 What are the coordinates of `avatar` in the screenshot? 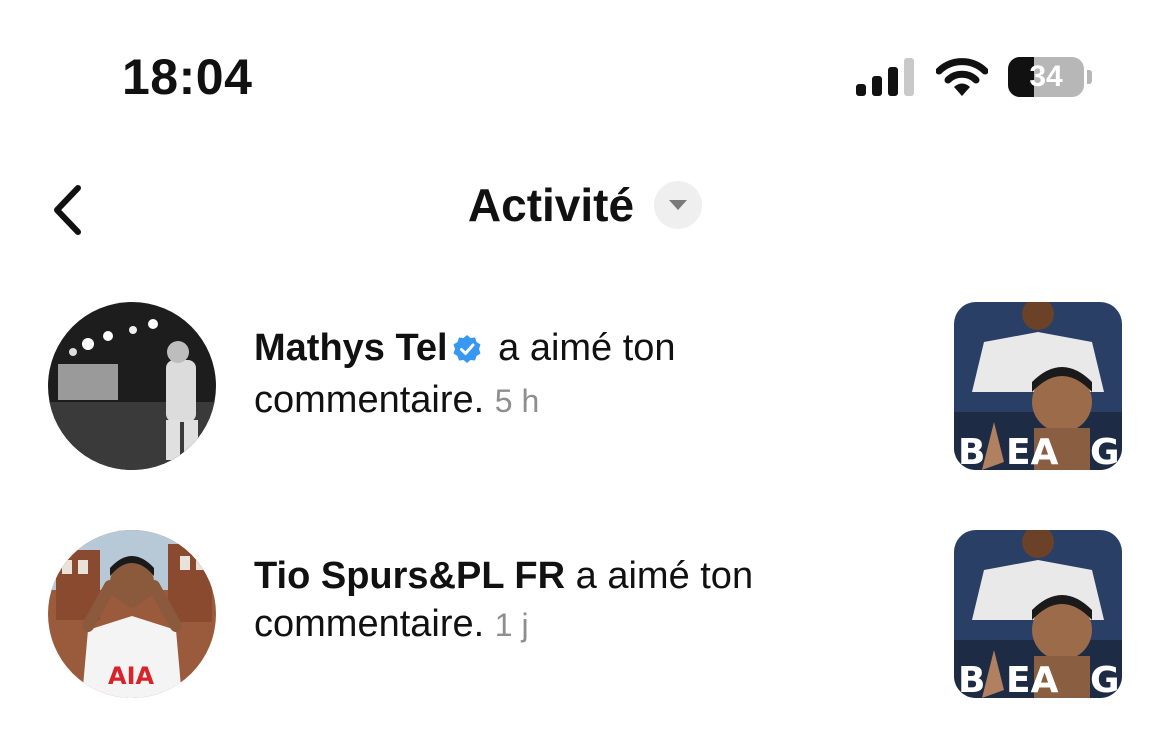 It's located at (132, 386).